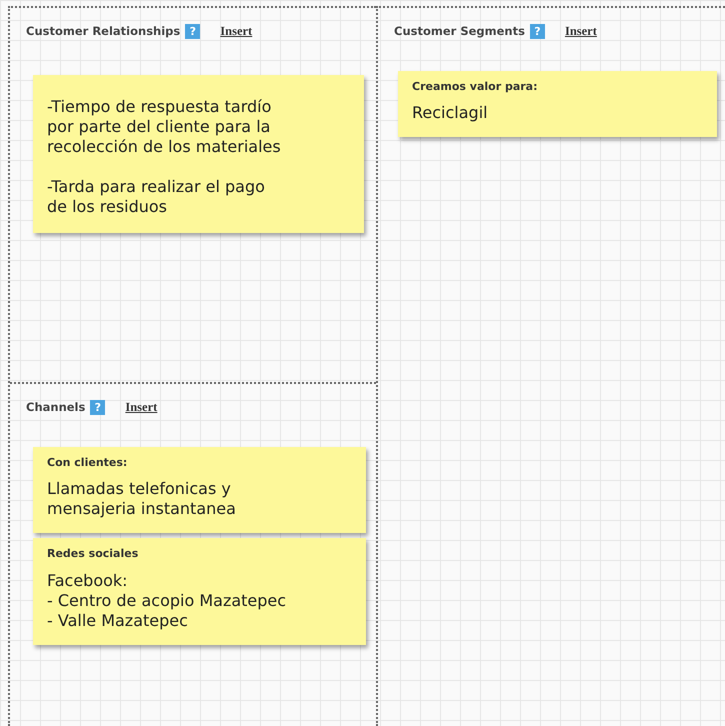  I want to click on note-text: -Tarda para realizar el pago de los residuos, so click(156, 196).